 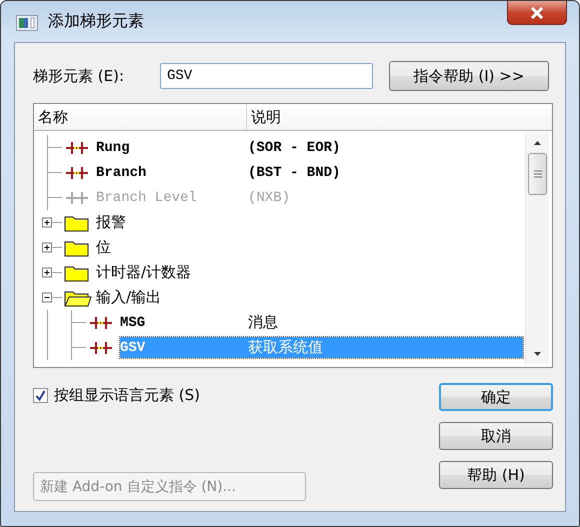 What do you see at coordinates (309, 247) in the screenshot?
I see `list-item: 位` at bounding box center [309, 247].